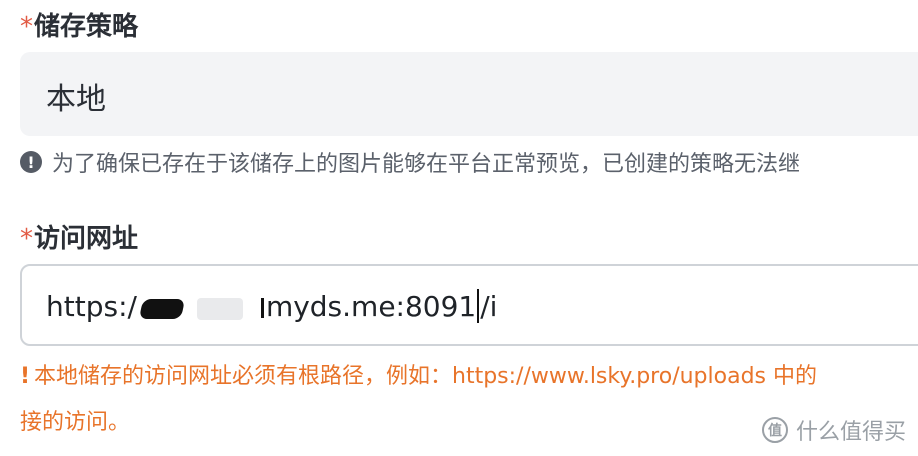  What do you see at coordinates (774, 430) in the screenshot?
I see `watermark-logo-icon: 值` at bounding box center [774, 430].